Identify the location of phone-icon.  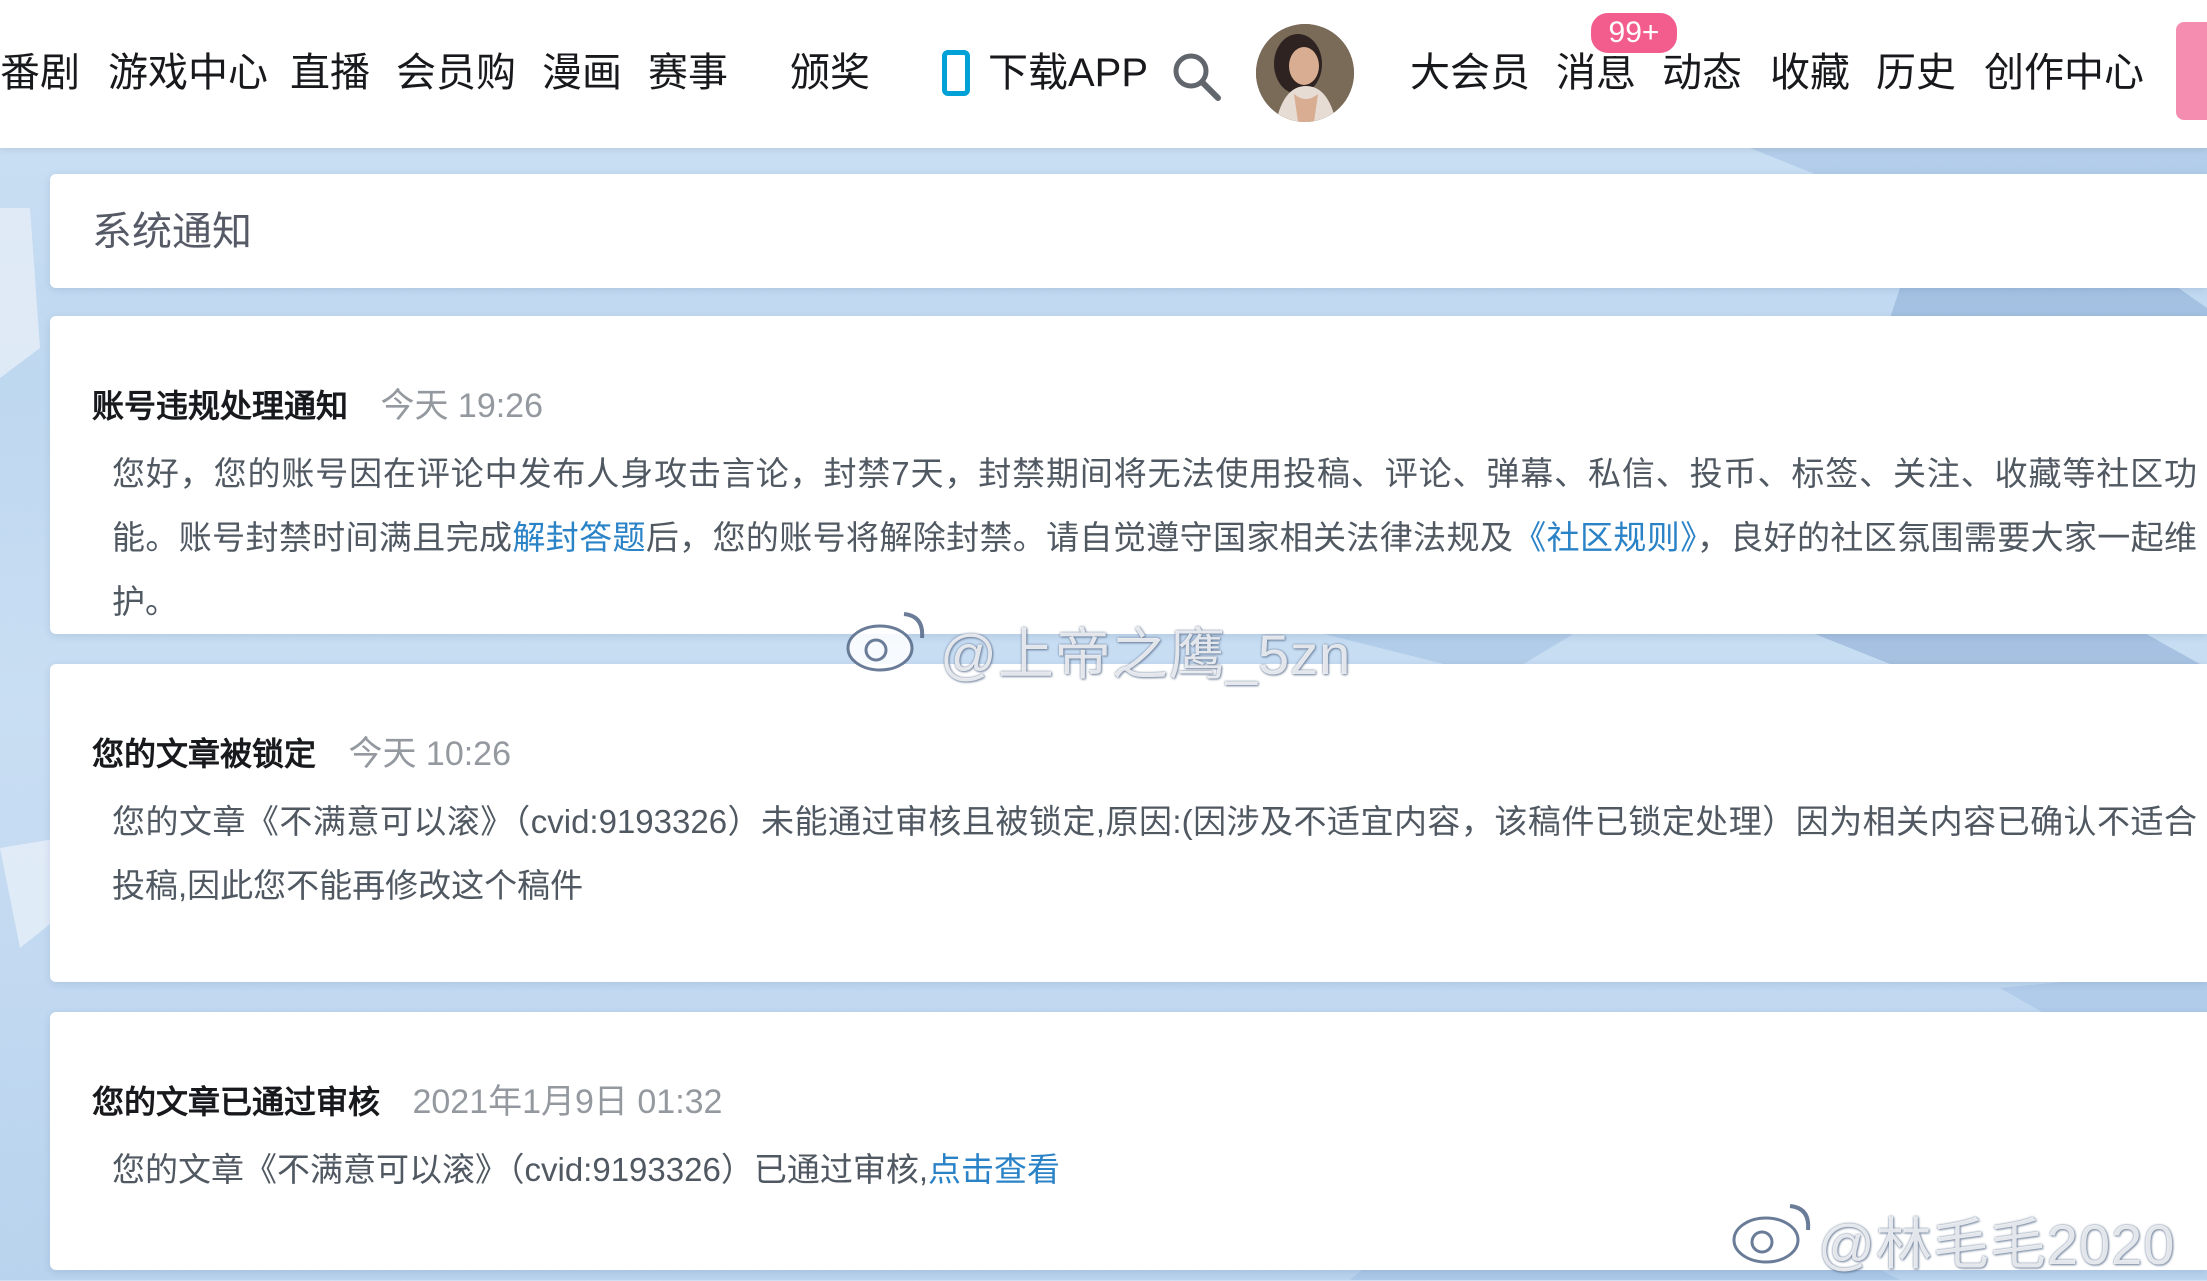
(956, 73).